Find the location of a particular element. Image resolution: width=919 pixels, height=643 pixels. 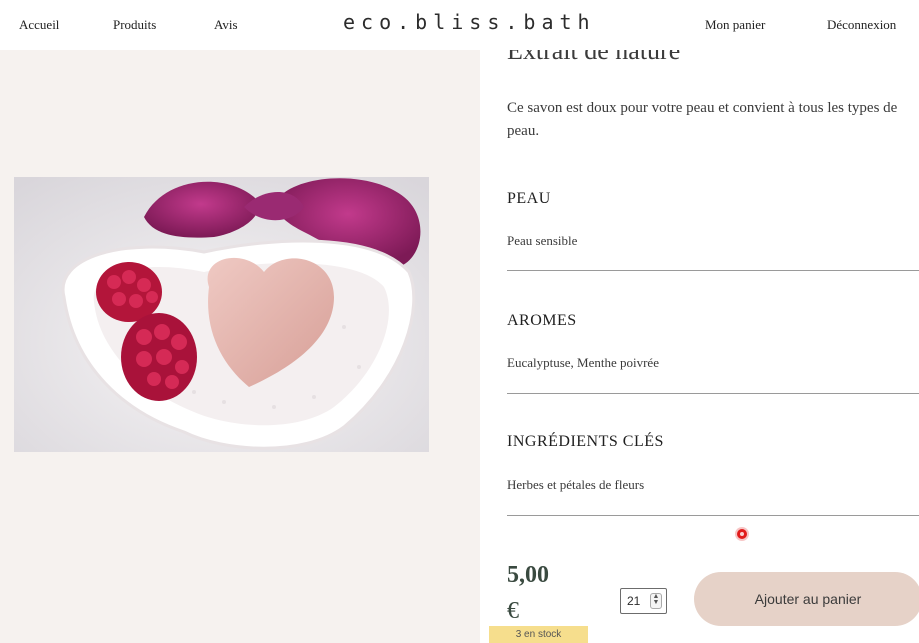

section-heading-aromas: AROMES is located at coordinates (542, 320).